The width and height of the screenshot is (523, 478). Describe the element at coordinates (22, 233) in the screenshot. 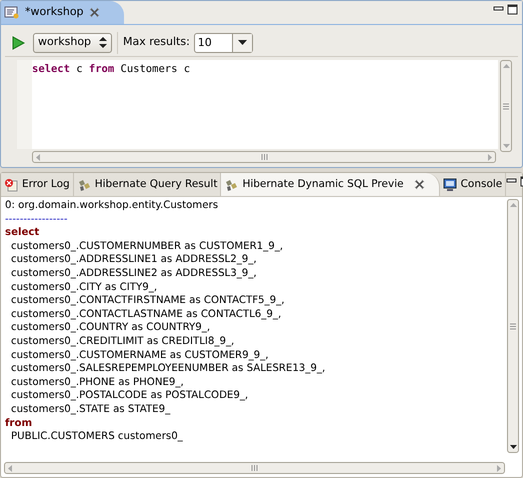

I see `sql-keyword: select` at that location.